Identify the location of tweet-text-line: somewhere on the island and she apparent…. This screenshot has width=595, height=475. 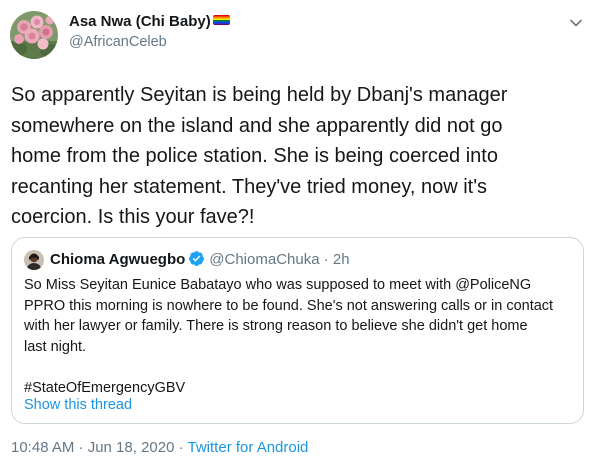
(257, 125).